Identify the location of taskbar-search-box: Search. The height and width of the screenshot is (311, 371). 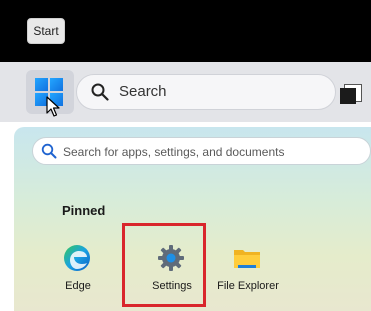
(206, 92).